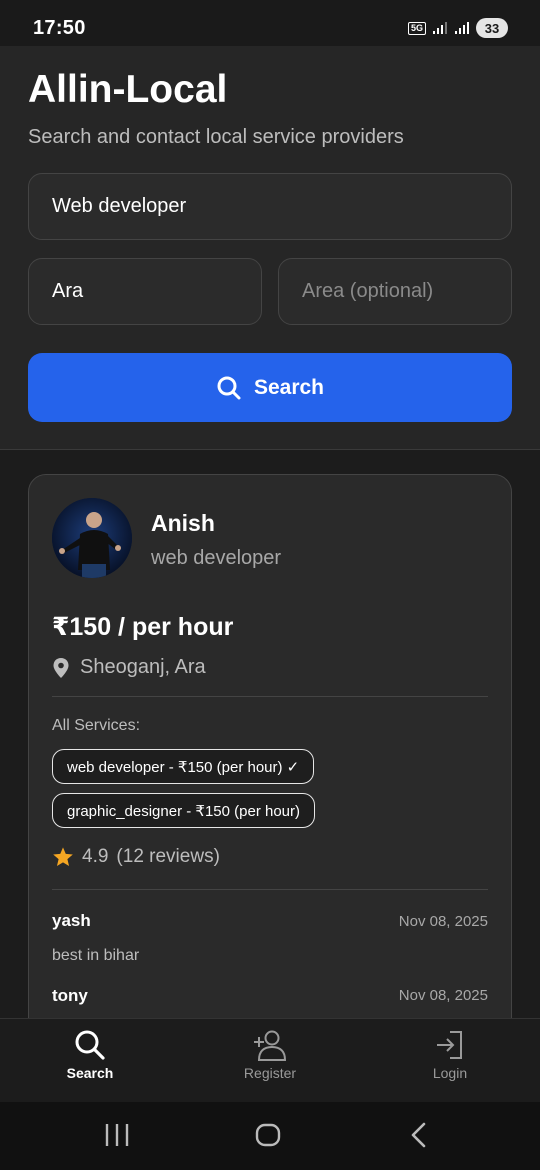 This screenshot has height=1170, width=540. I want to click on provider-role: web developer, so click(216, 558).